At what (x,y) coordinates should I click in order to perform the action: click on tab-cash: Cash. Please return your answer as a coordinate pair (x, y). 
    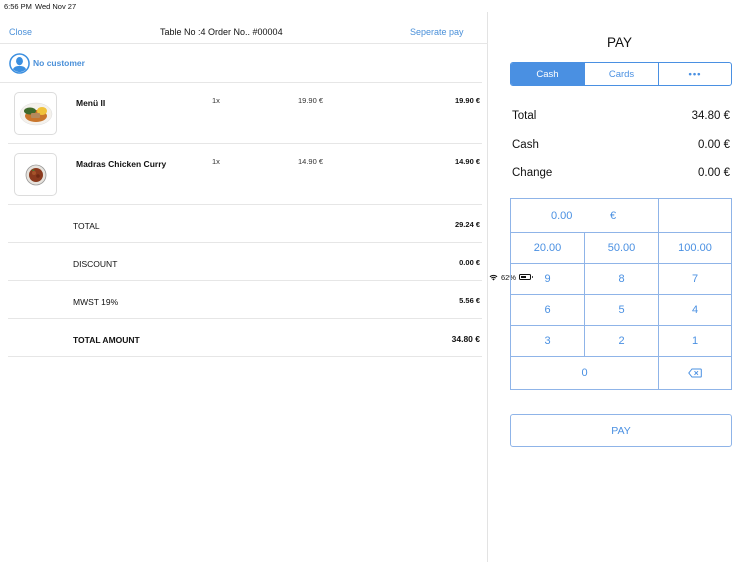
    Looking at the image, I should click on (548, 74).